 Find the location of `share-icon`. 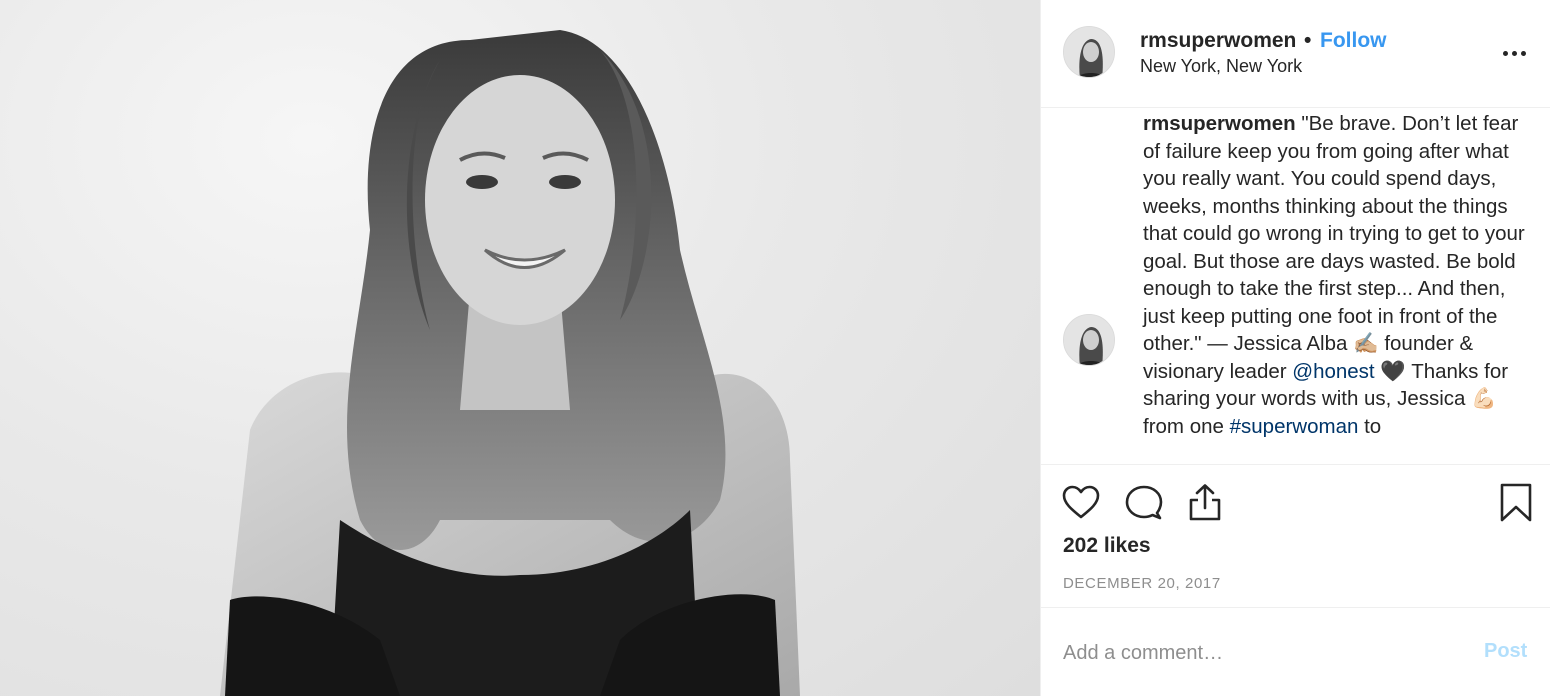

share-icon is located at coordinates (1205, 503).